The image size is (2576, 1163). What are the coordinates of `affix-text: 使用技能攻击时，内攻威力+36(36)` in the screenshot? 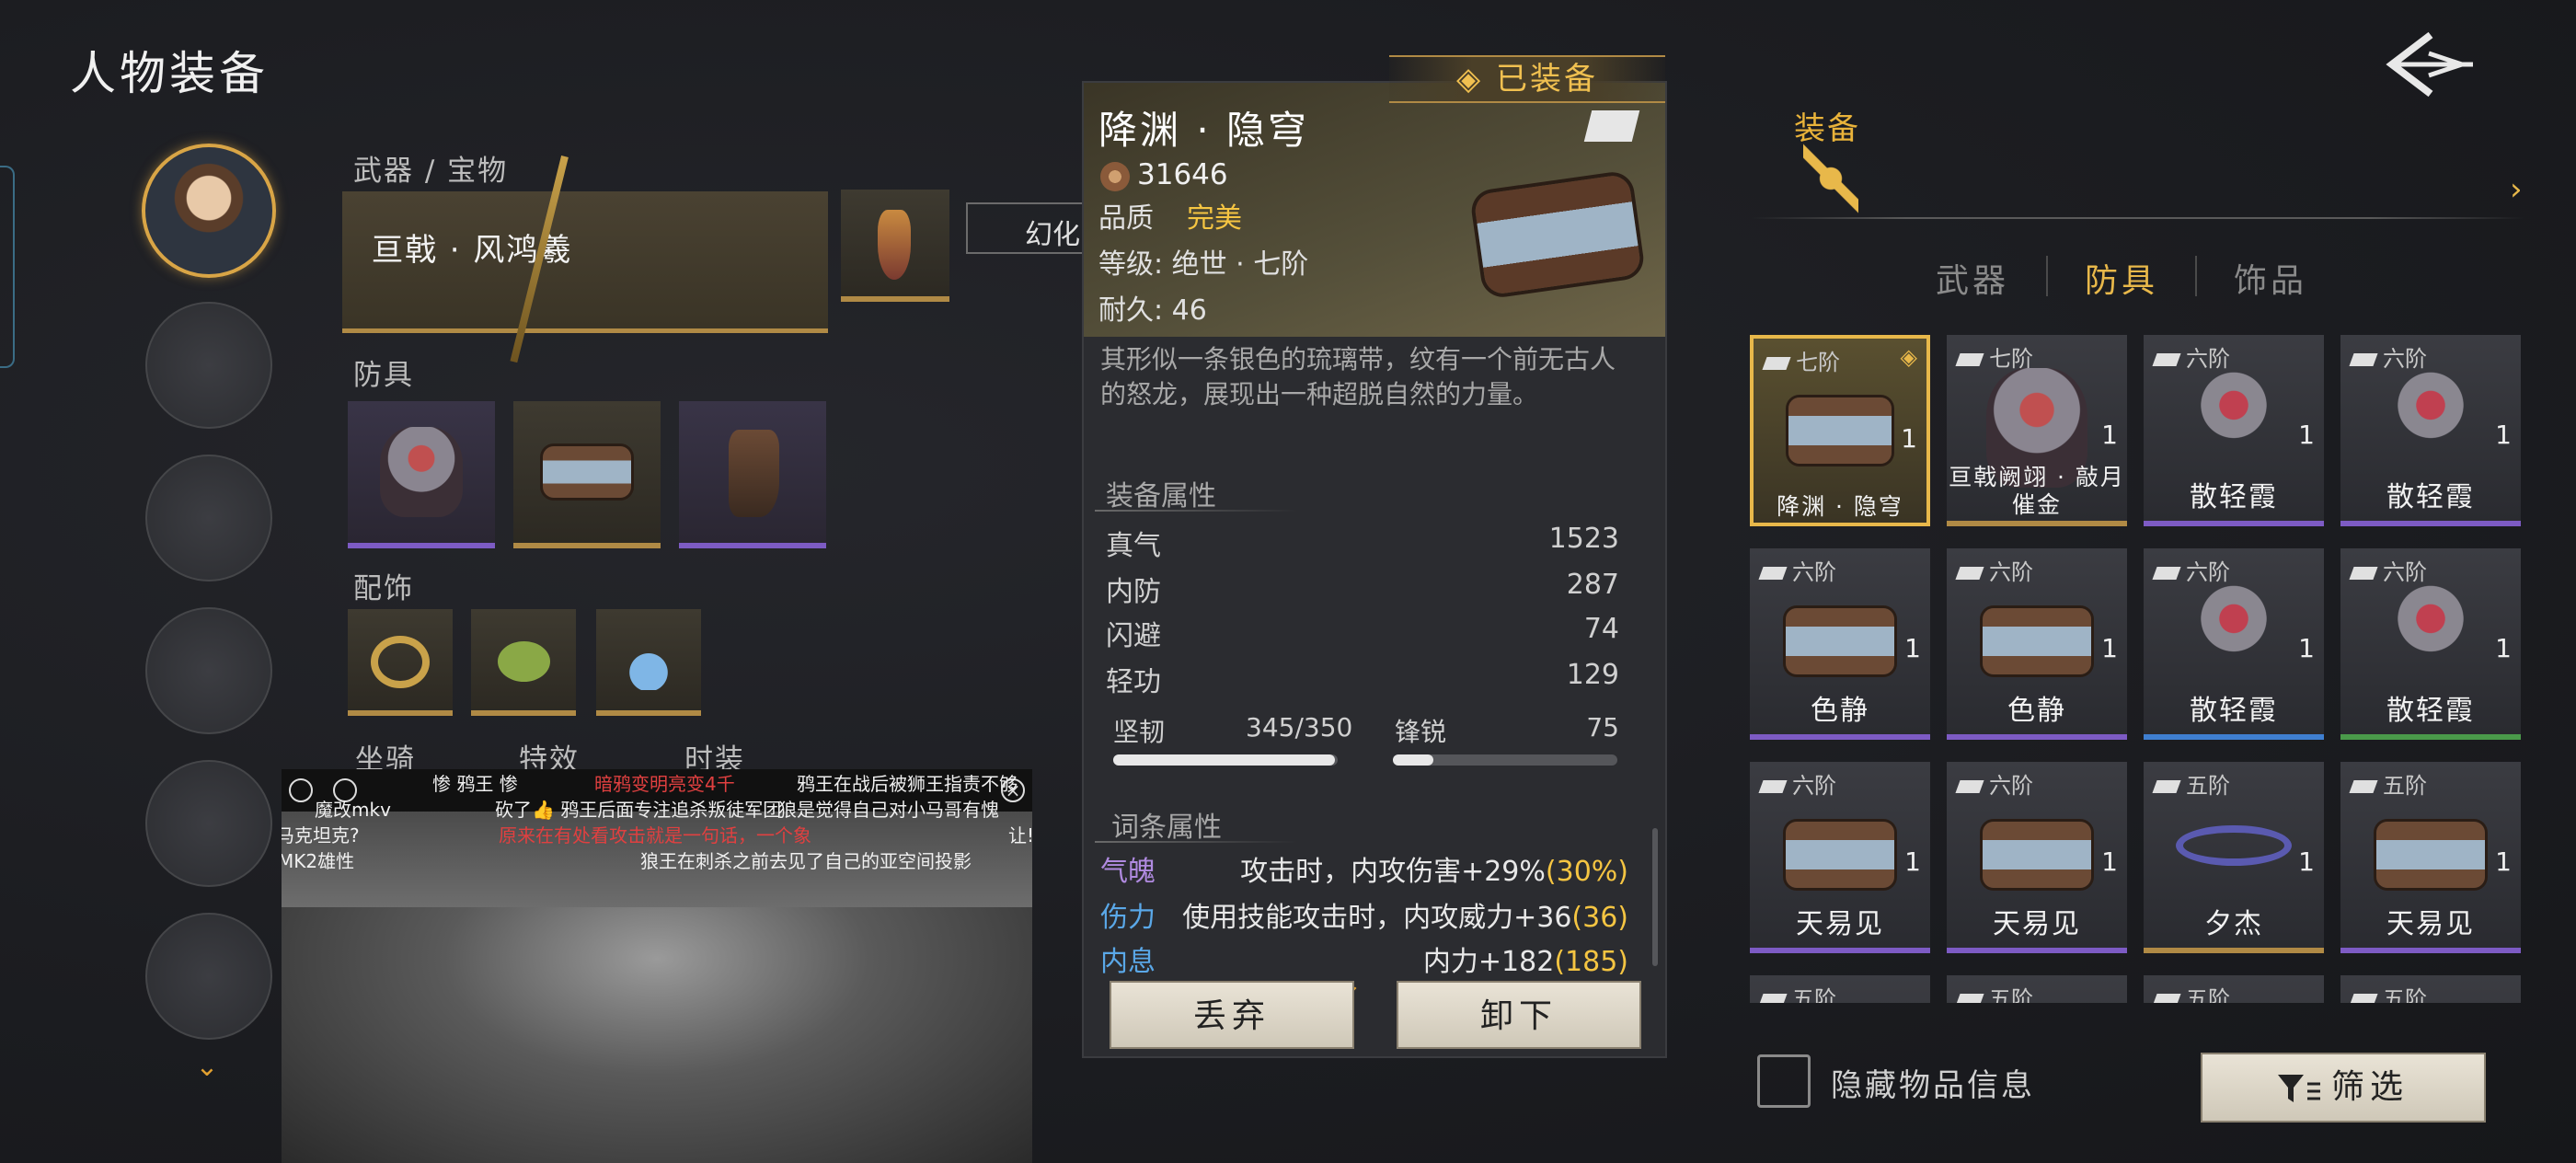 It's located at (1405, 914).